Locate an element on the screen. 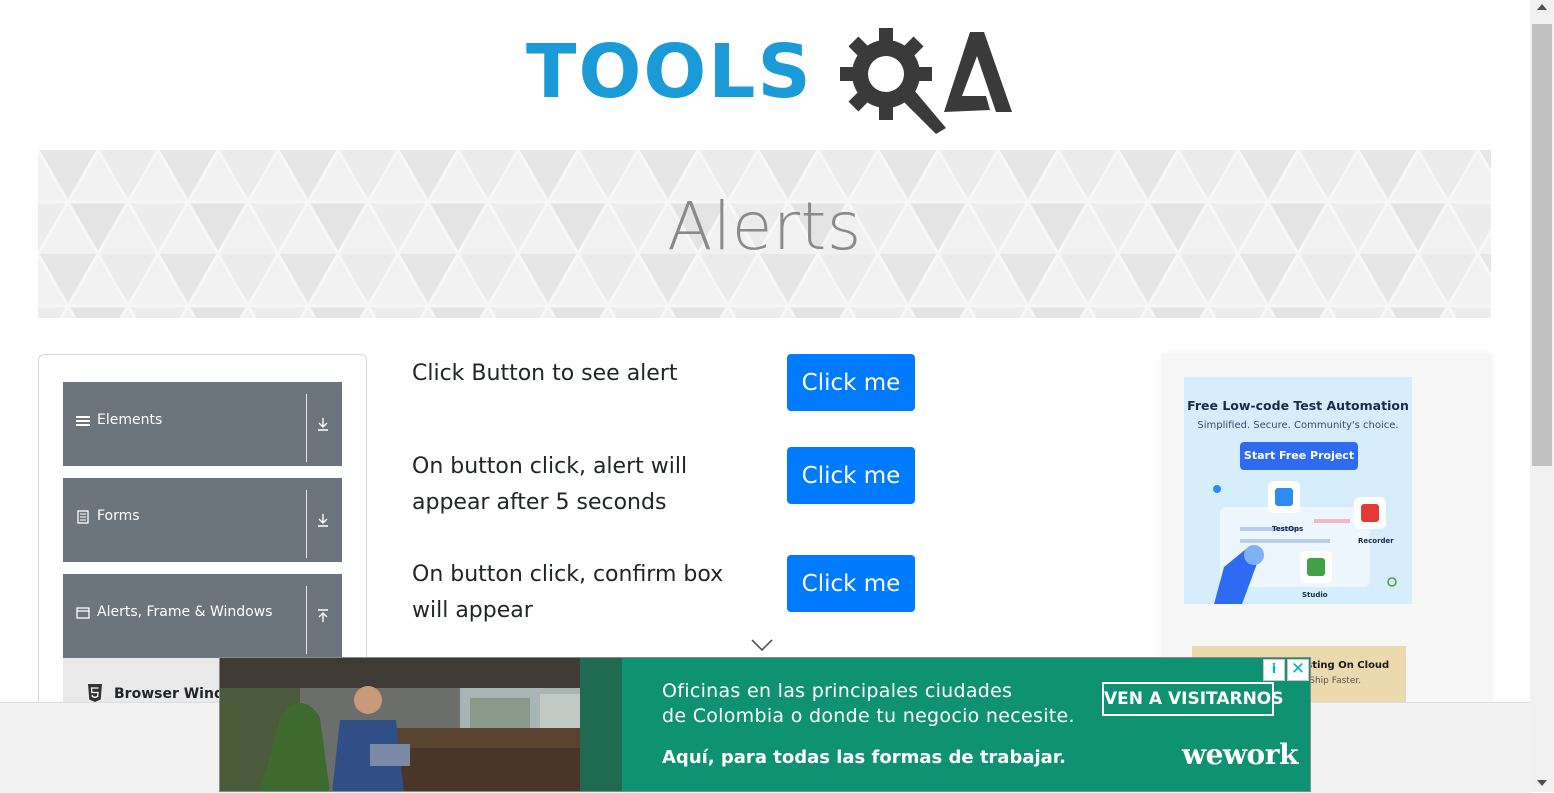 Image resolution: width=1554 pixels, height=793 pixels. sidebar-group-alerts-frame-windows: Alerts, Frame & Windows is located at coordinates (202, 616).